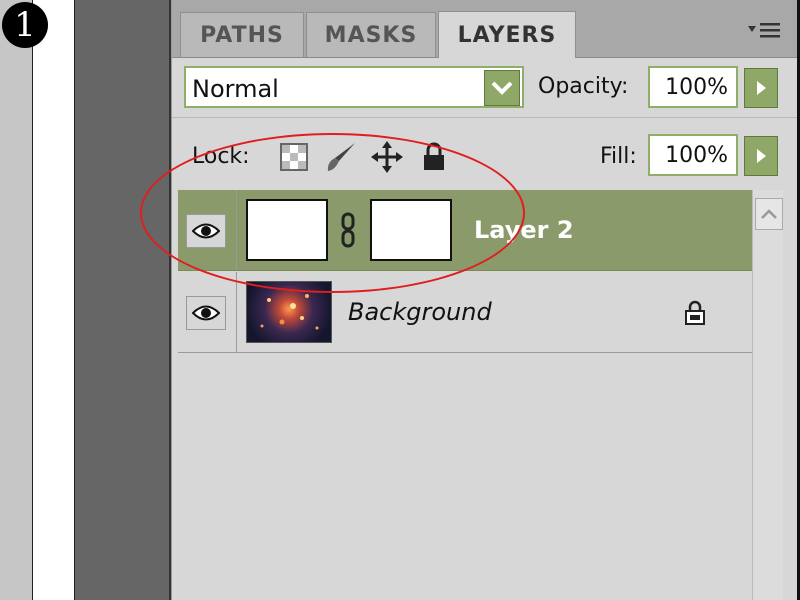 This screenshot has height=600, width=800. What do you see at coordinates (354, 87) in the screenshot?
I see `blend-mode-select: Normal` at bounding box center [354, 87].